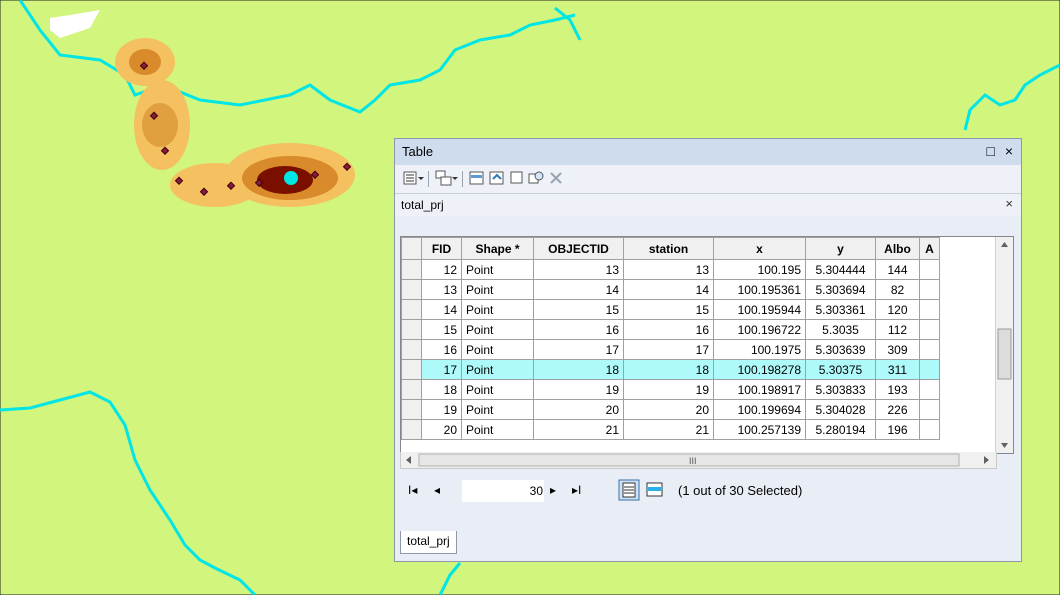  I want to click on column-header-objectid: OBJECTID, so click(578, 248).